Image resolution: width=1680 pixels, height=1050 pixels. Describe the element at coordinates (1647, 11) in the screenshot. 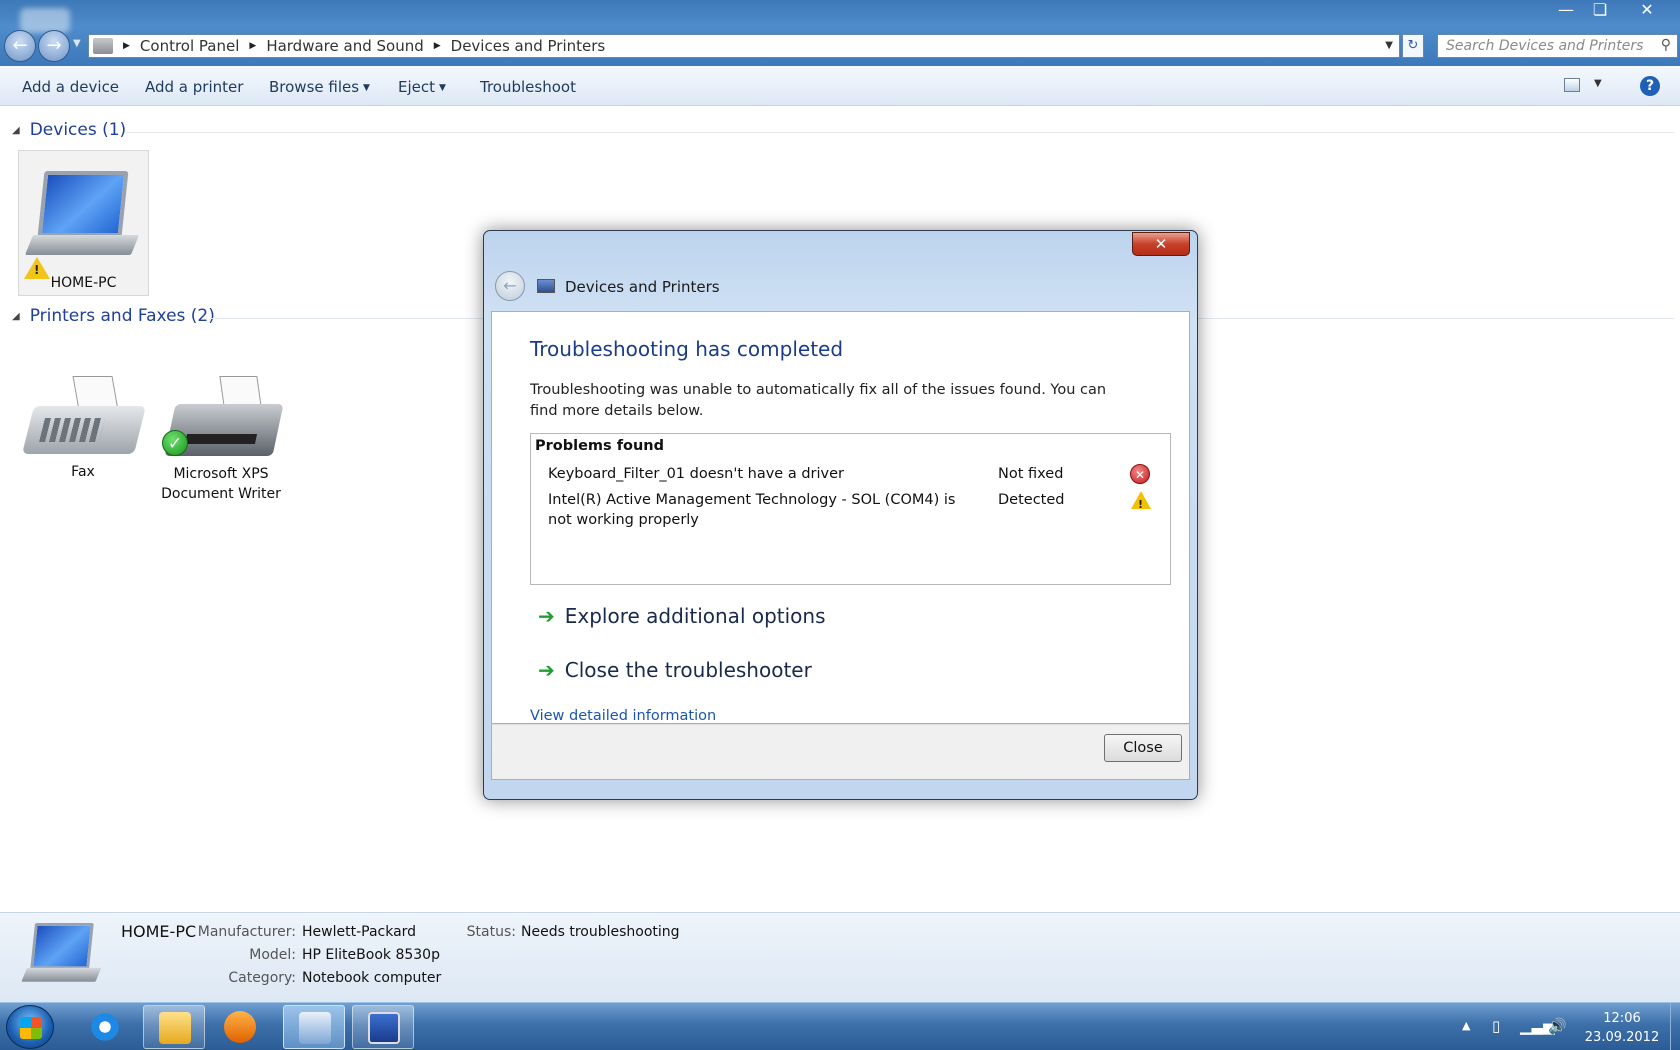

I see `window-close-button: ✕` at that location.